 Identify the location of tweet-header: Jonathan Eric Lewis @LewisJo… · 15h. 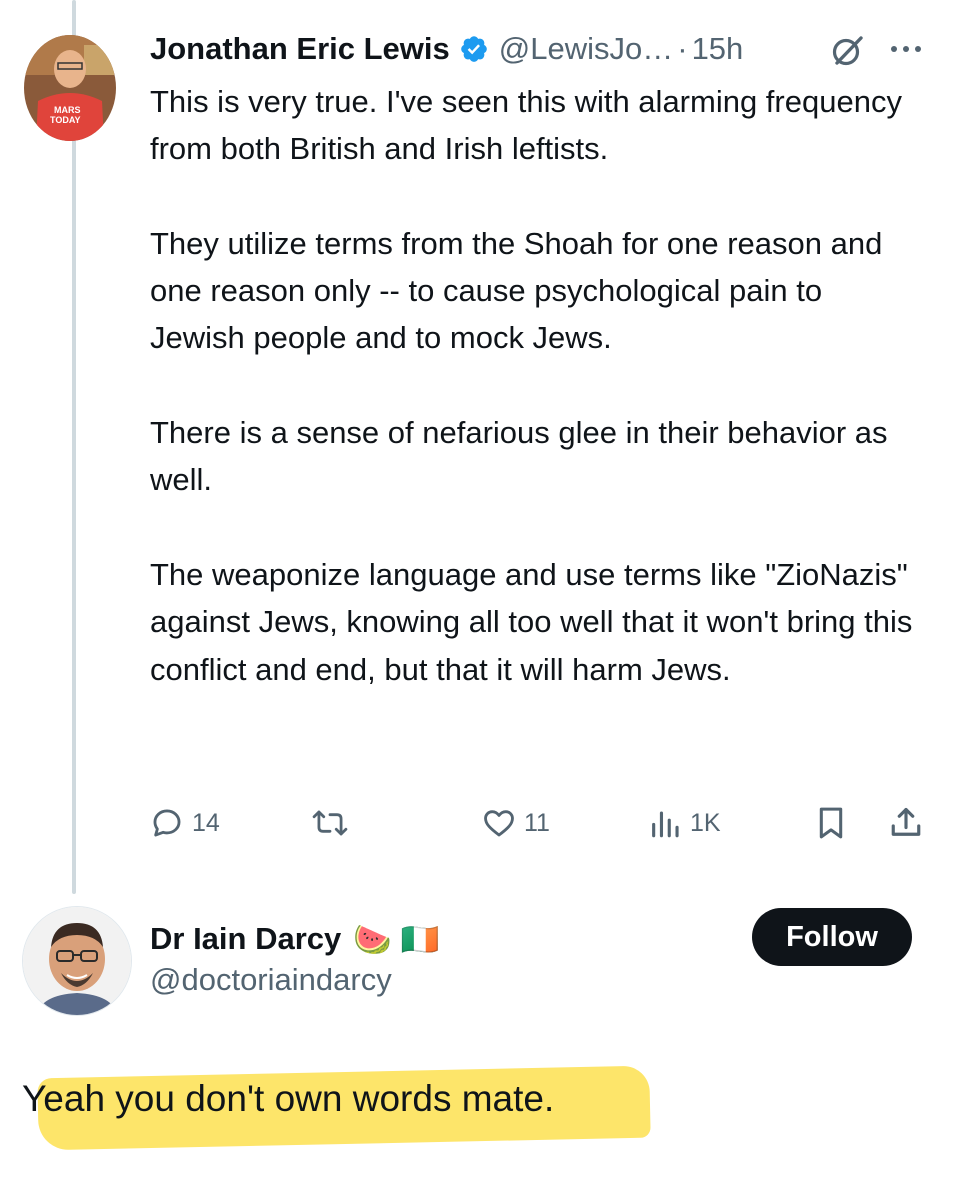
(446, 49).